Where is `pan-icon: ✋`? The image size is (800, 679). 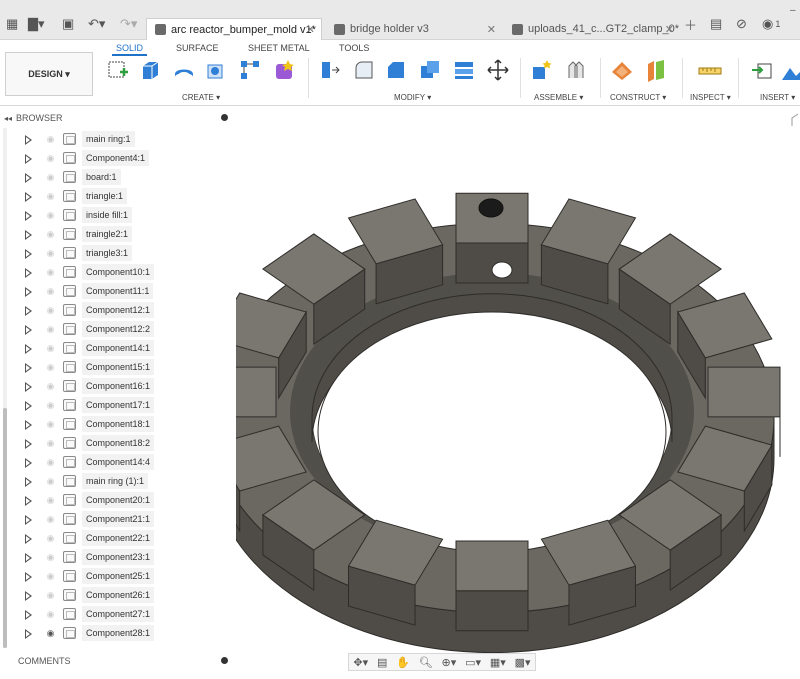 pan-icon: ✋ is located at coordinates (403, 662).